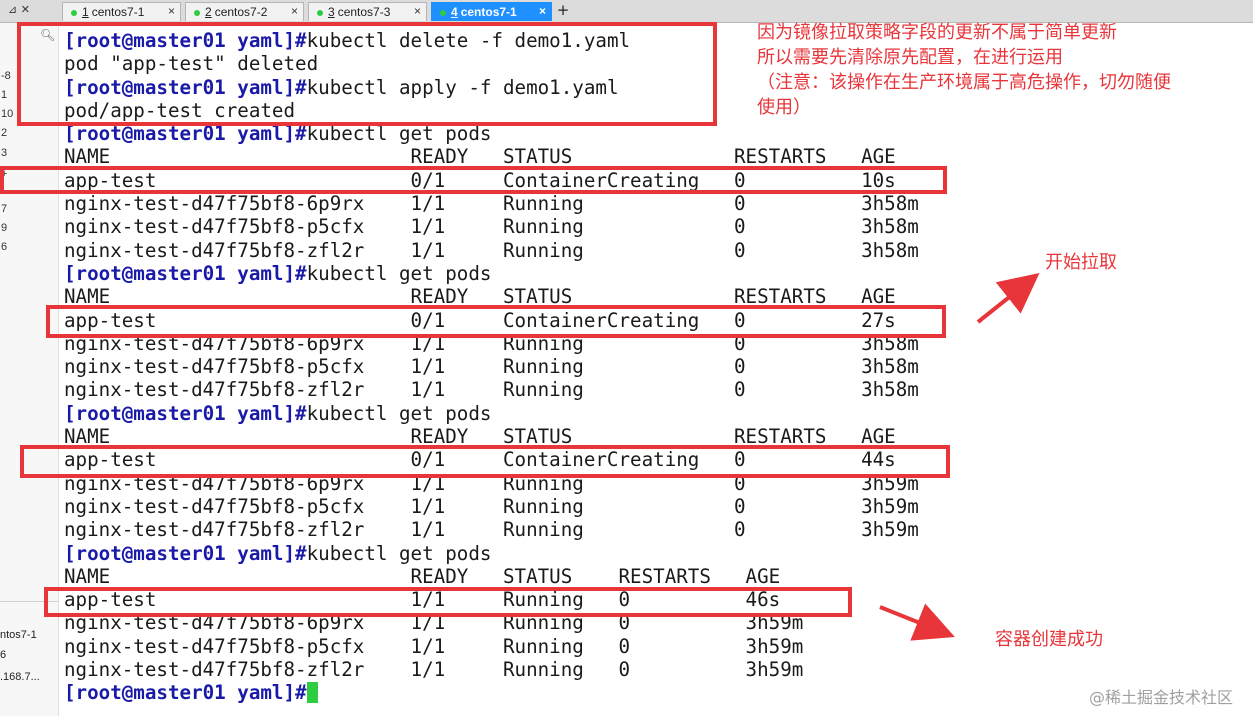 The width and height of the screenshot is (1253, 716). I want to click on arrow-start-pull-icon, so click(1008, 298).